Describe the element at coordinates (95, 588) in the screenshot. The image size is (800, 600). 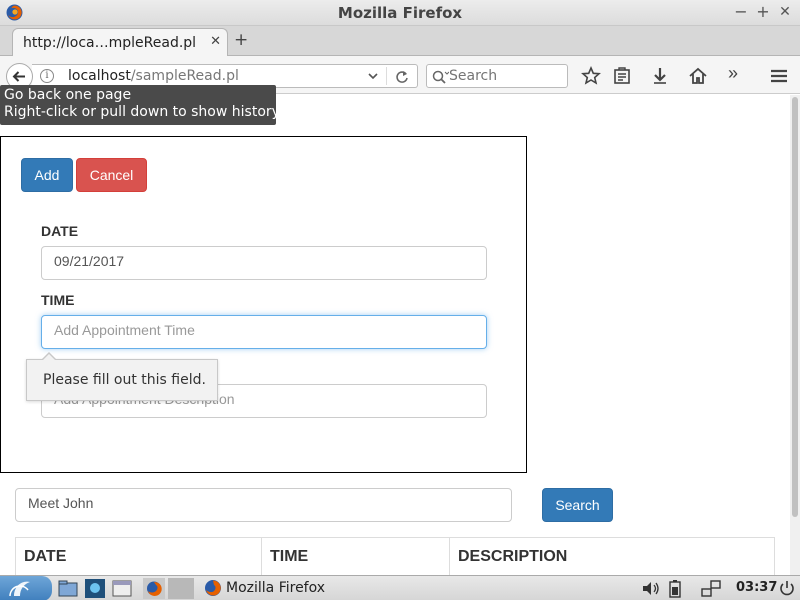
I see `network-app-icon` at that location.